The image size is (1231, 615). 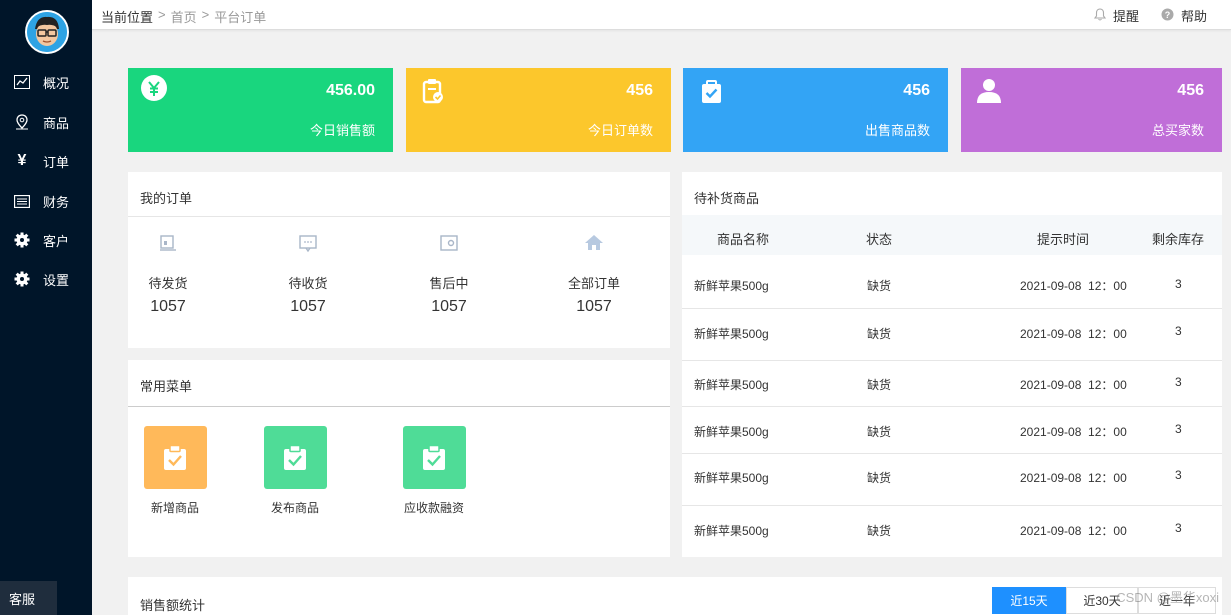 What do you see at coordinates (538, 110) in the screenshot?
I see `stat-card-orders: 456 今日订单数` at bounding box center [538, 110].